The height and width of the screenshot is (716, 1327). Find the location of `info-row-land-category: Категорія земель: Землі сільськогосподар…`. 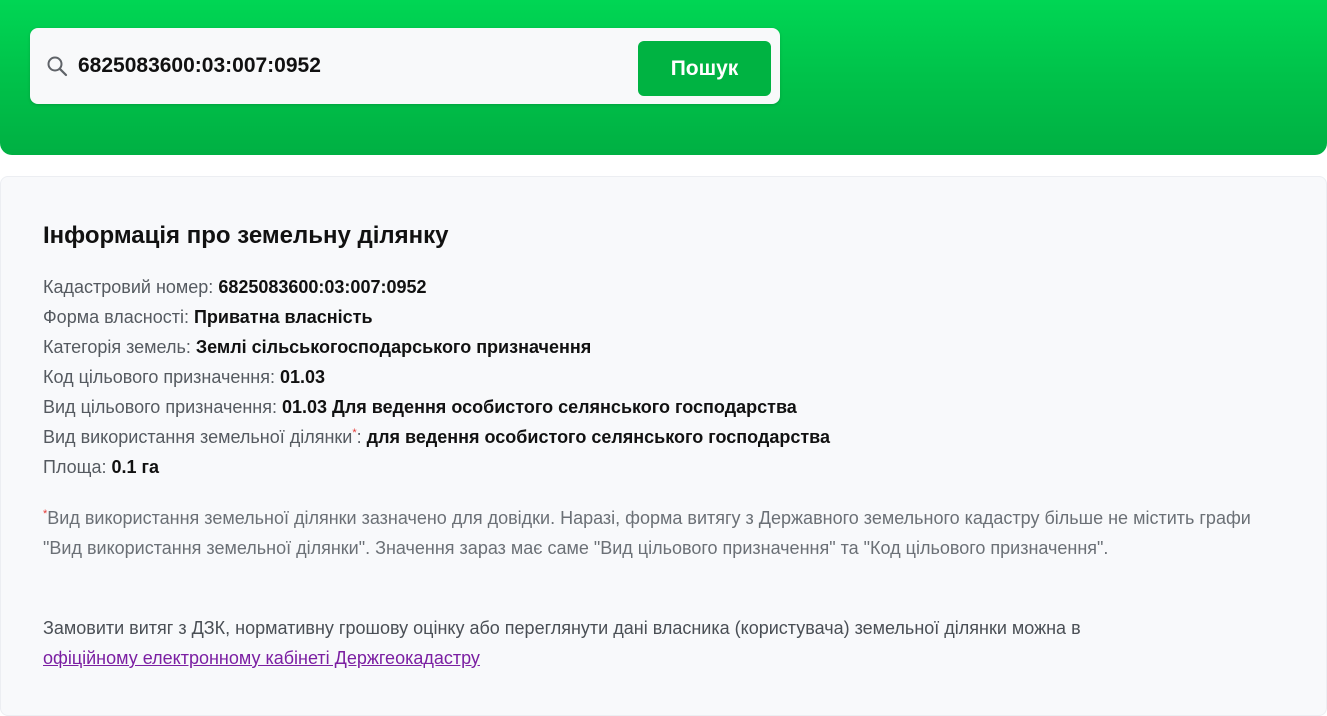

info-row-land-category: Категорія земель: Землі сільськогосподар… is located at coordinates (436, 347).